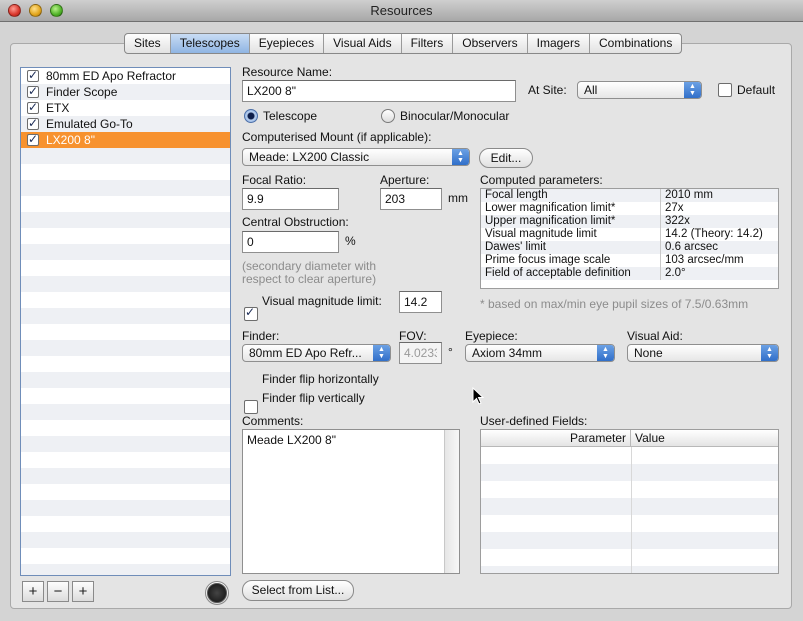 The width and height of the screenshot is (803, 621). I want to click on obstruction-note-line2: respect to clear aperture), so click(309, 279).